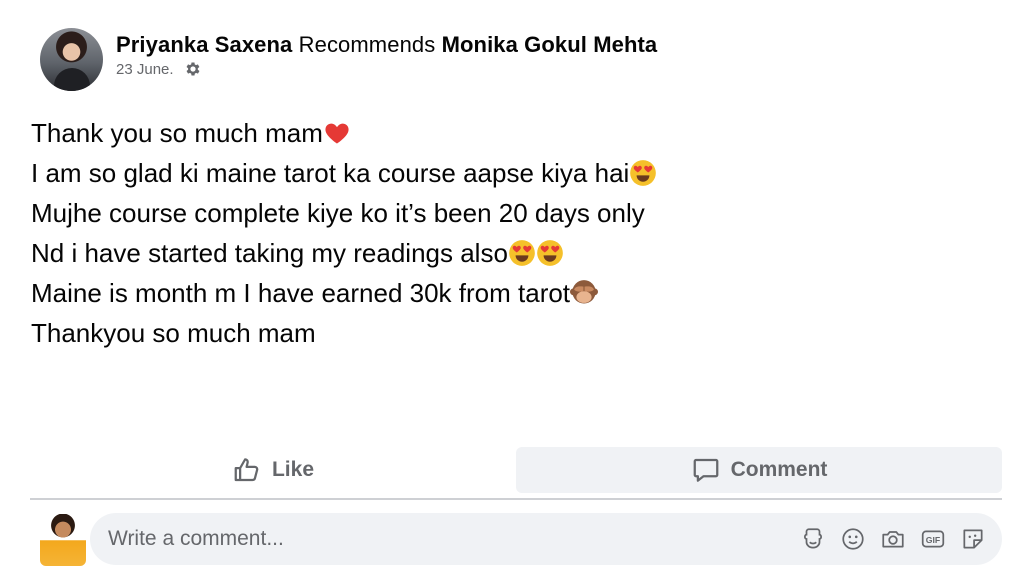  I want to click on heart-emoji, so click(337, 133).